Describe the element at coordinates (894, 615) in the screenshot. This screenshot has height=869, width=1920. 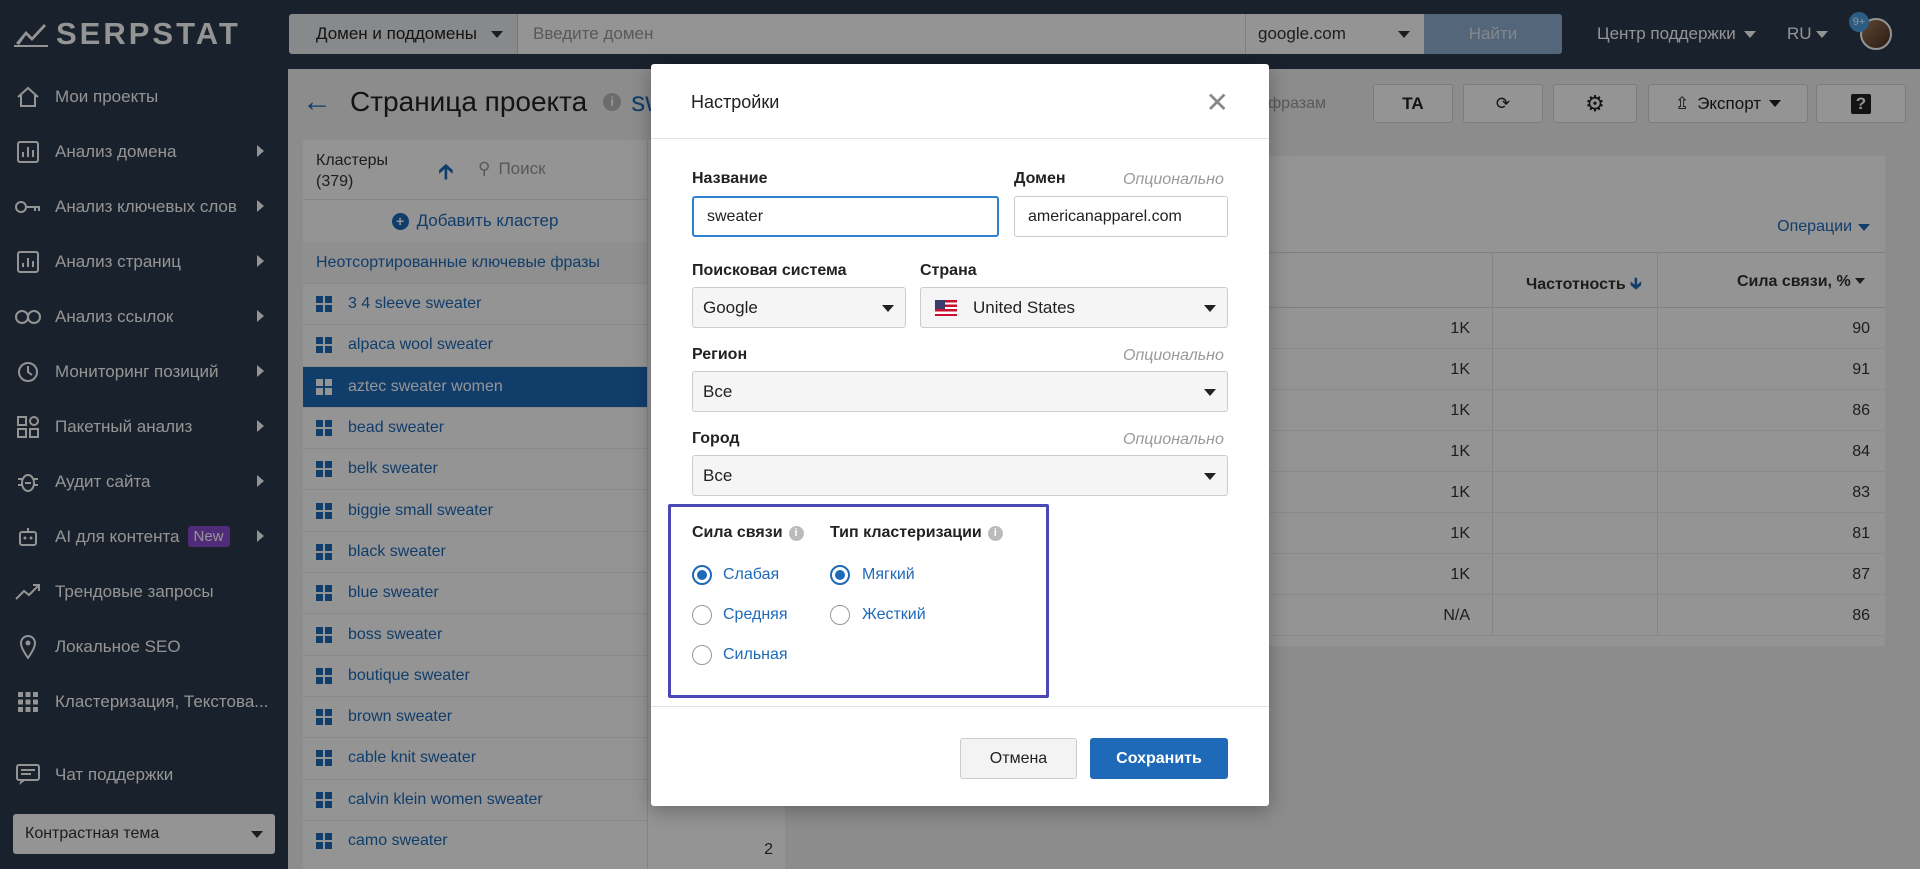
I see `radio-label: Жесткий` at that location.